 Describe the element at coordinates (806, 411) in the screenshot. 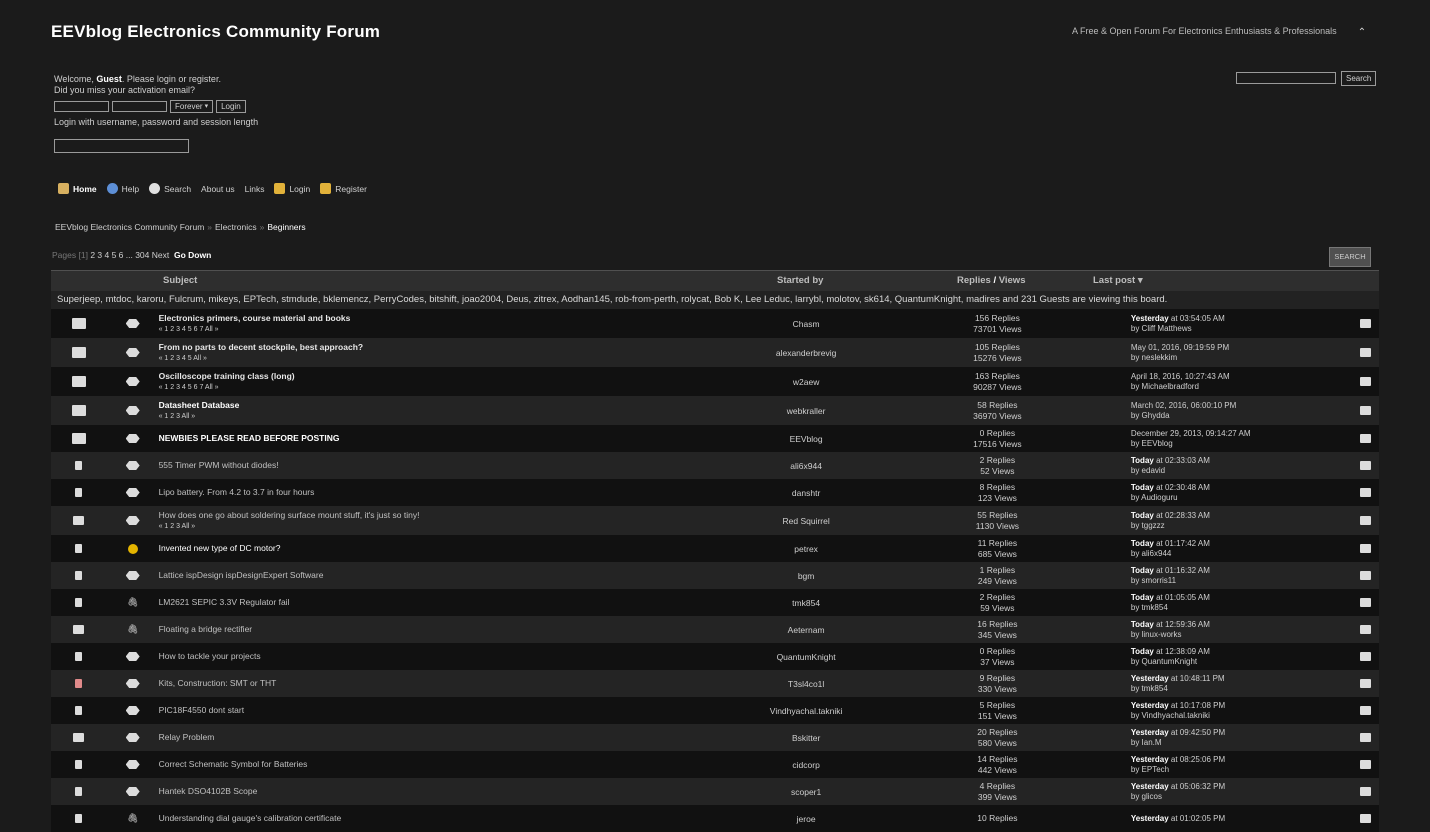

I see `topic-starter-link: webkraller` at that location.